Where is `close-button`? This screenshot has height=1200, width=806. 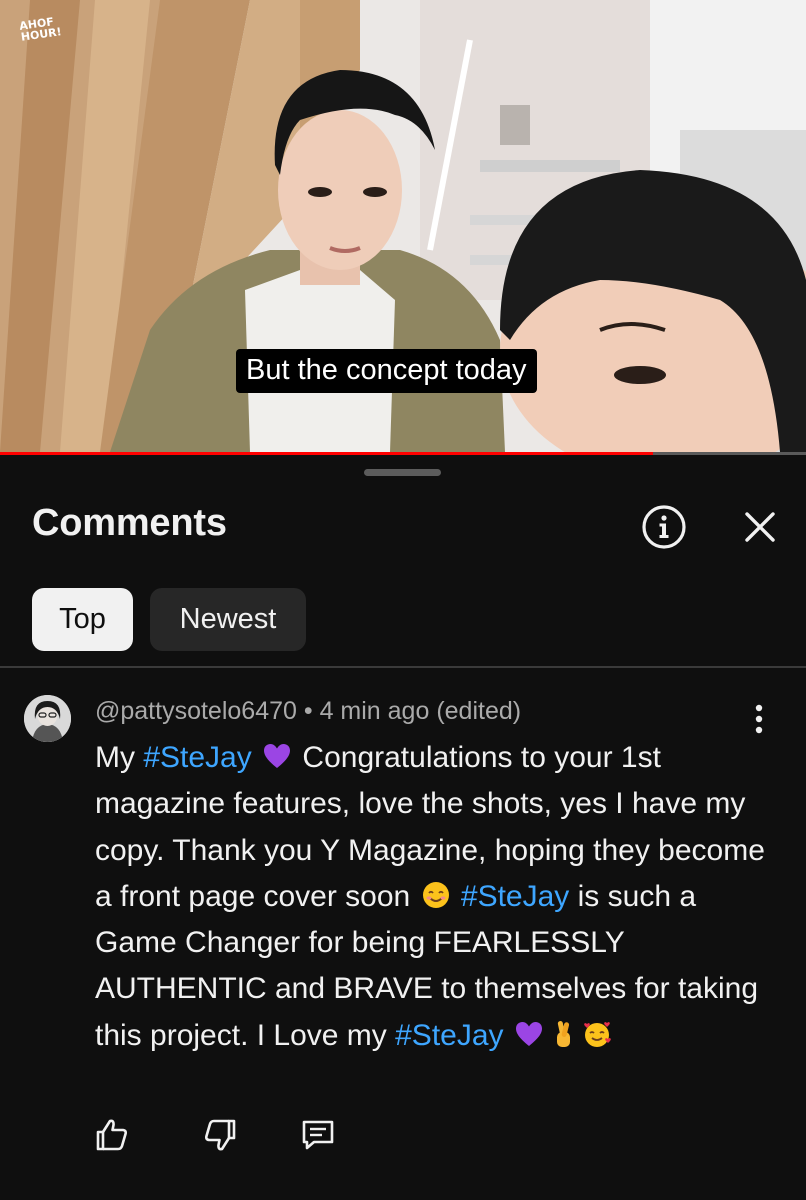
close-button is located at coordinates (760, 527).